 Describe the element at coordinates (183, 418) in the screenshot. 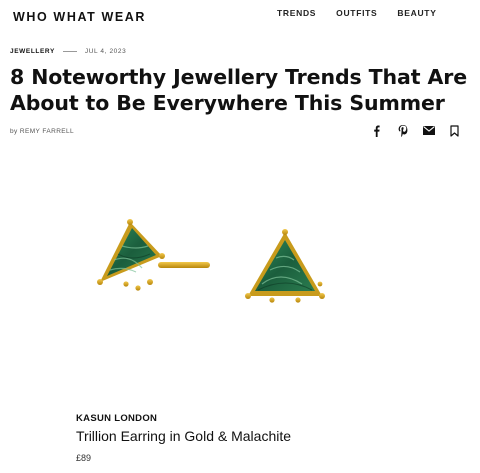

I see `product-brand: KASUN LONDON` at that location.